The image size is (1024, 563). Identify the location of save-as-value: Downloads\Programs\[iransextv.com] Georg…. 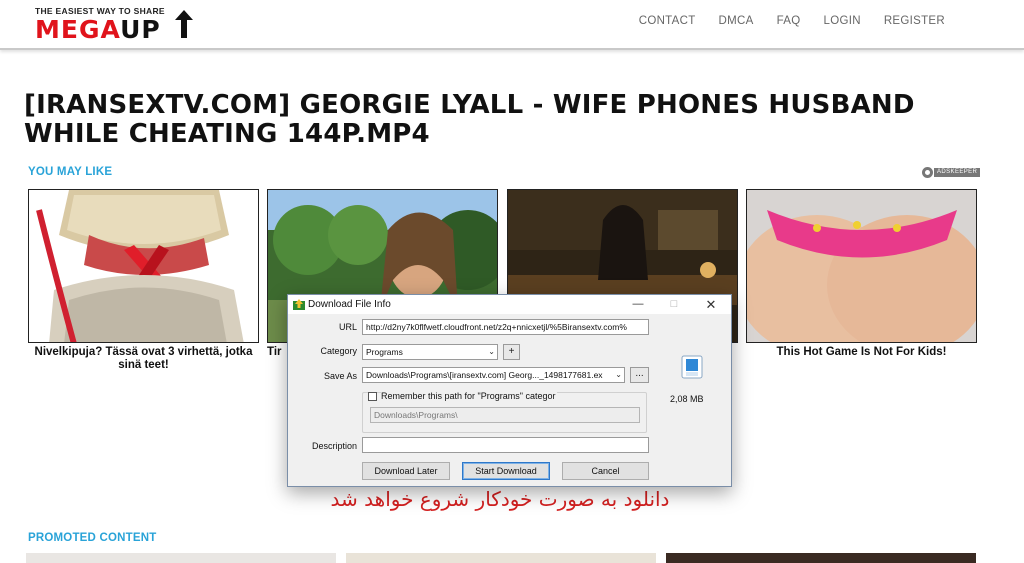
(484, 375).